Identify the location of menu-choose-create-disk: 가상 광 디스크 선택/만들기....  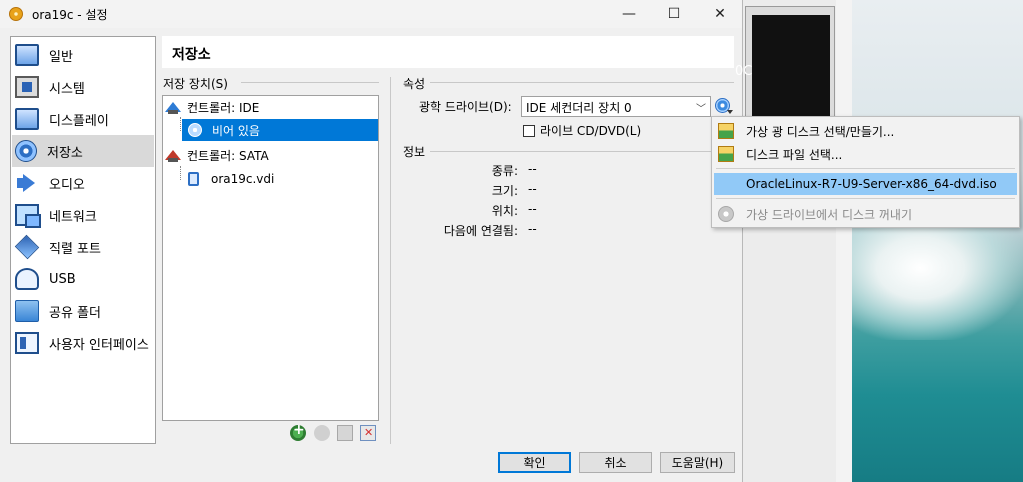
(865, 131).